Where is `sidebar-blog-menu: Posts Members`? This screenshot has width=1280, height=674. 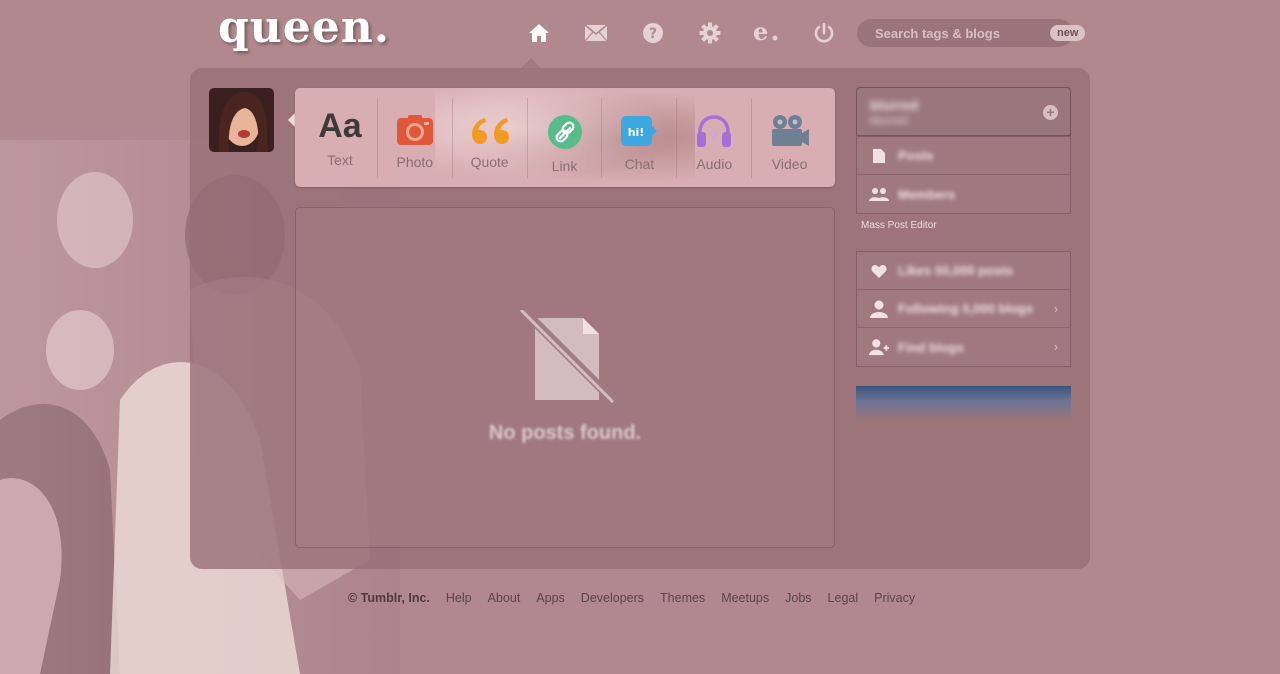
sidebar-blog-menu: Posts Members is located at coordinates (963, 175).